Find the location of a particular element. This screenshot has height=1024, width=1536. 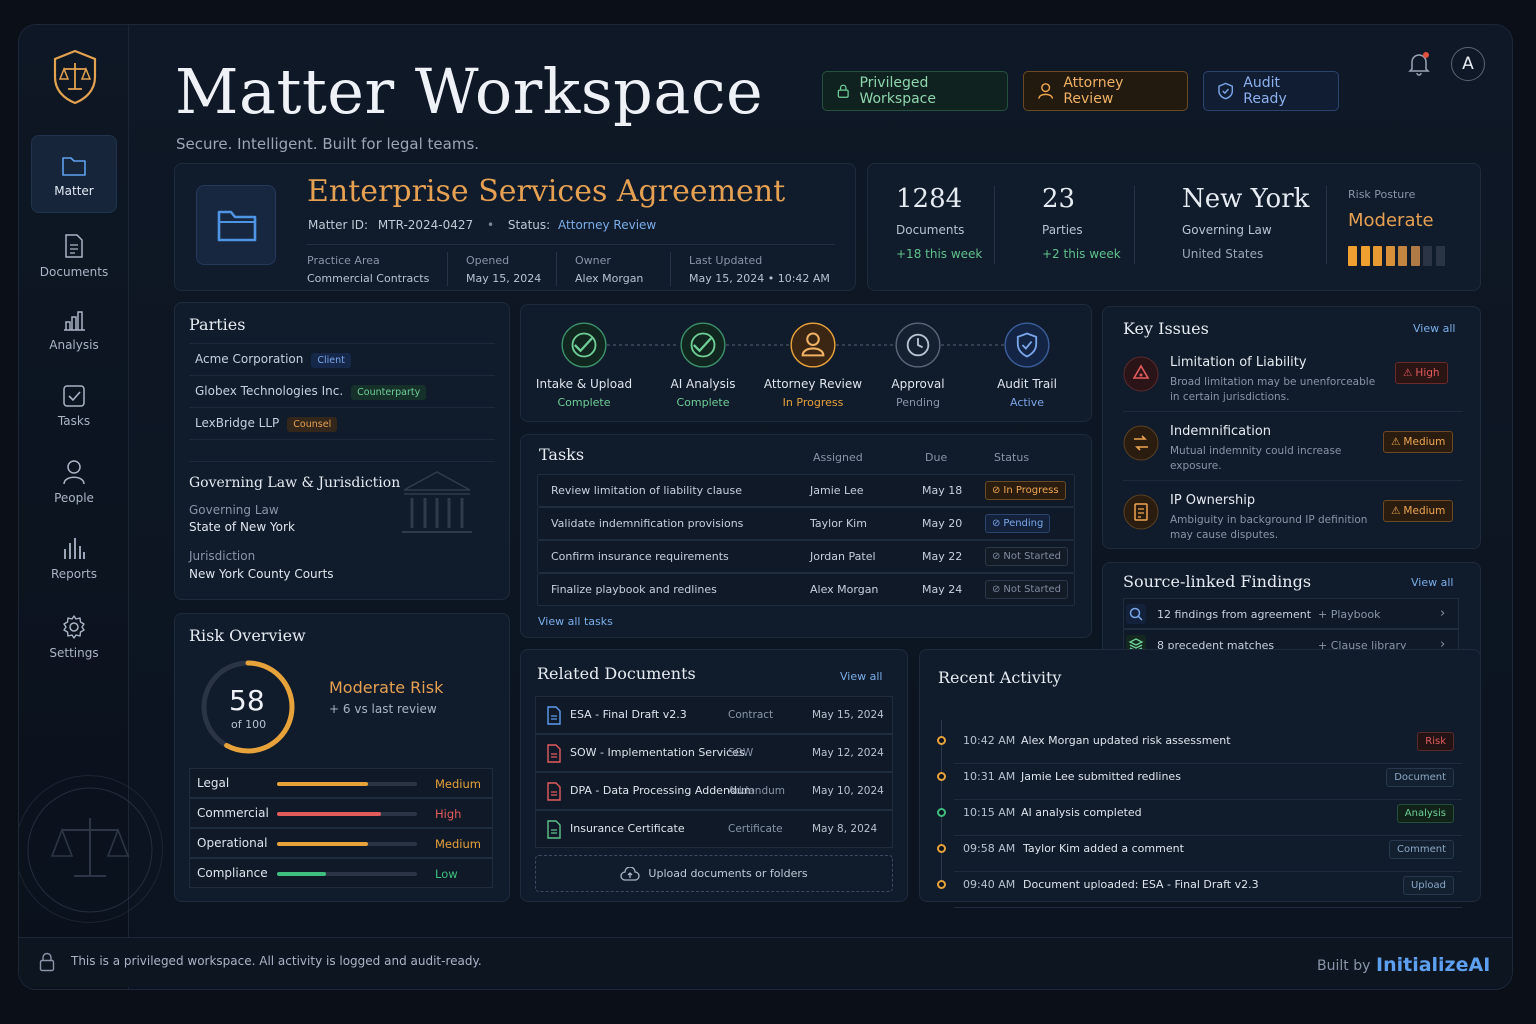

pipeline-step-2: AI Analysis Complete is located at coordinates (703, 364).